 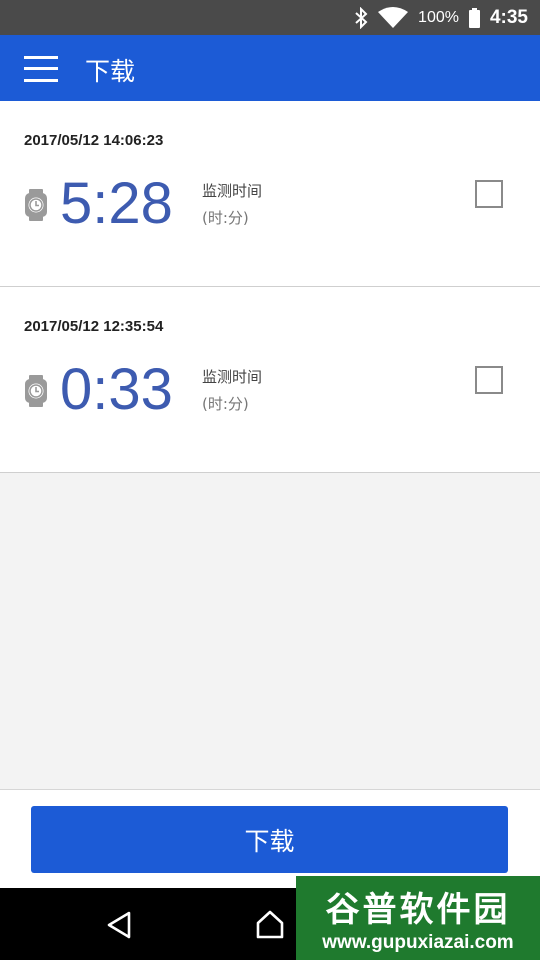 I want to click on watermark-url: www.gupuxiazai.com, so click(x=418, y=942).